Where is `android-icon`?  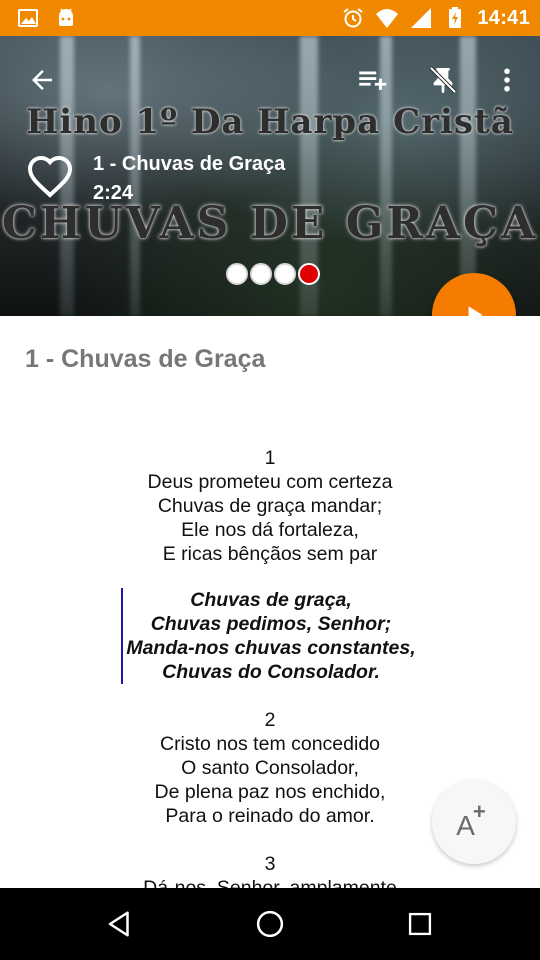
android-icon is located at coordinates (66, 17).